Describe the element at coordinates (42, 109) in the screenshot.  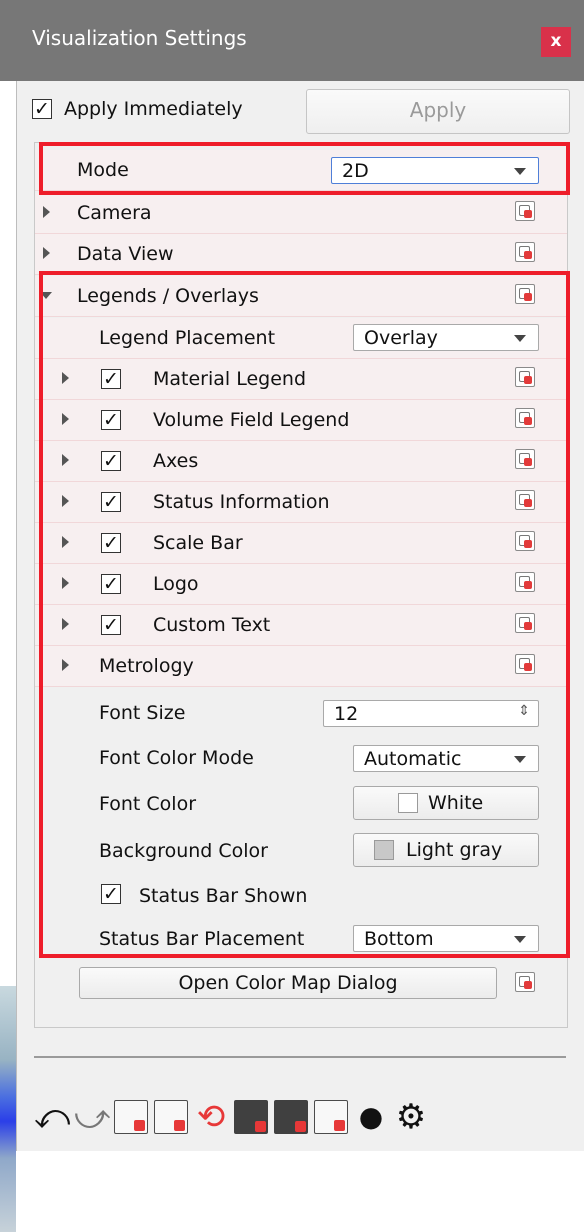
I see `apply-immediately-checkbox: ✓` at that location.